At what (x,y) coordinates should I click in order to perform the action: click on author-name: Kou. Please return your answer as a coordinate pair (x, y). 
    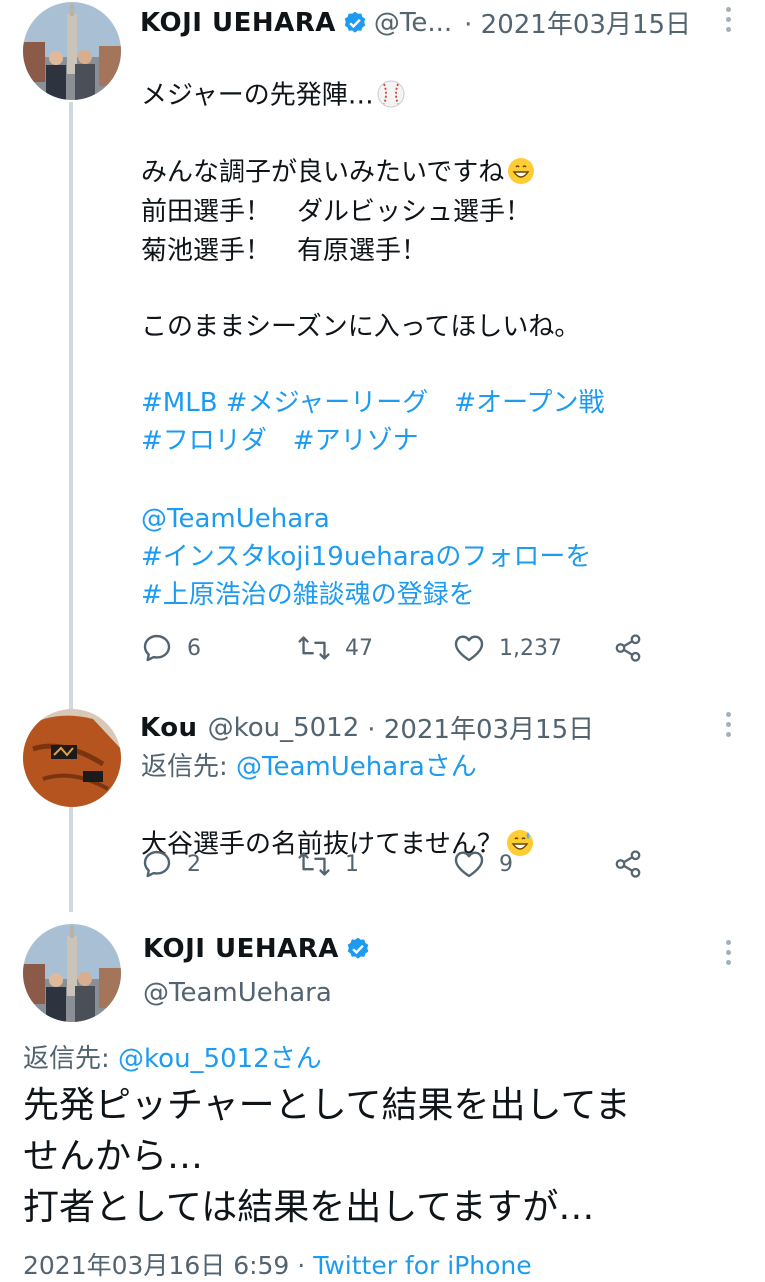
    Looking at the image, I should click on (169, 728).